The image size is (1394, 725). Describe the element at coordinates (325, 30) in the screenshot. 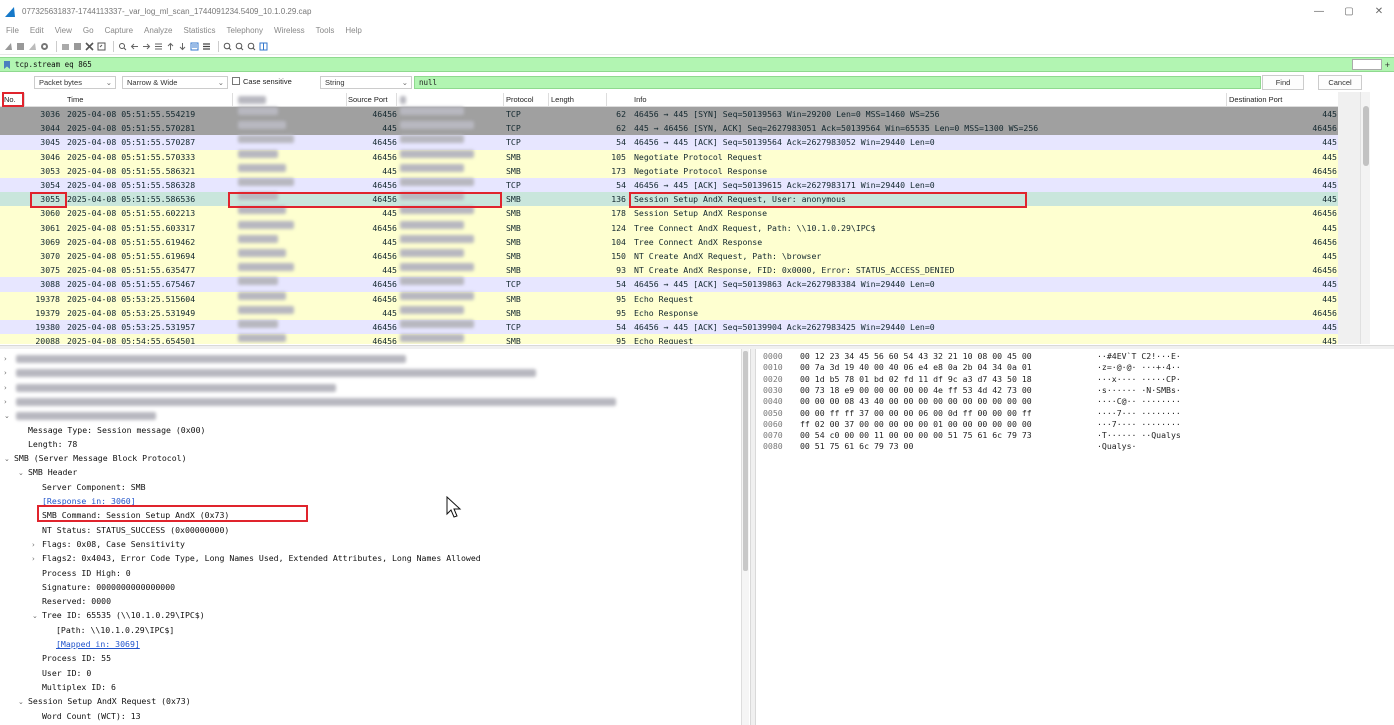

I see `menu-tools: Tools` at that location.